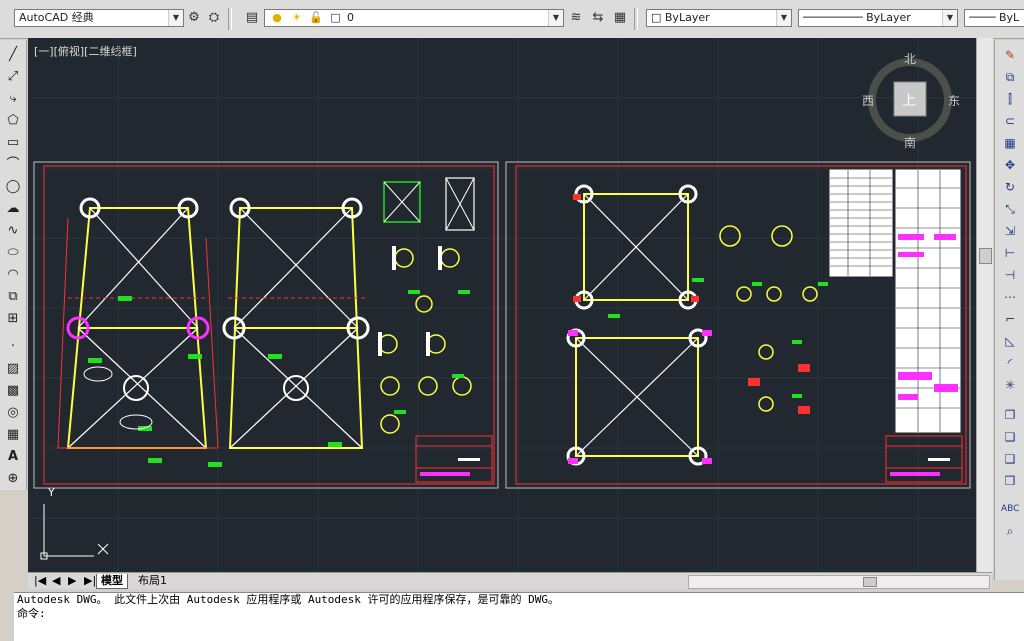 This screenshot has height=641, width=1024. What do you see at coordinates (719, 18) in the screenshot?
I see `color-select: □ ByLayer ▼` at bounding box center [719, 18].